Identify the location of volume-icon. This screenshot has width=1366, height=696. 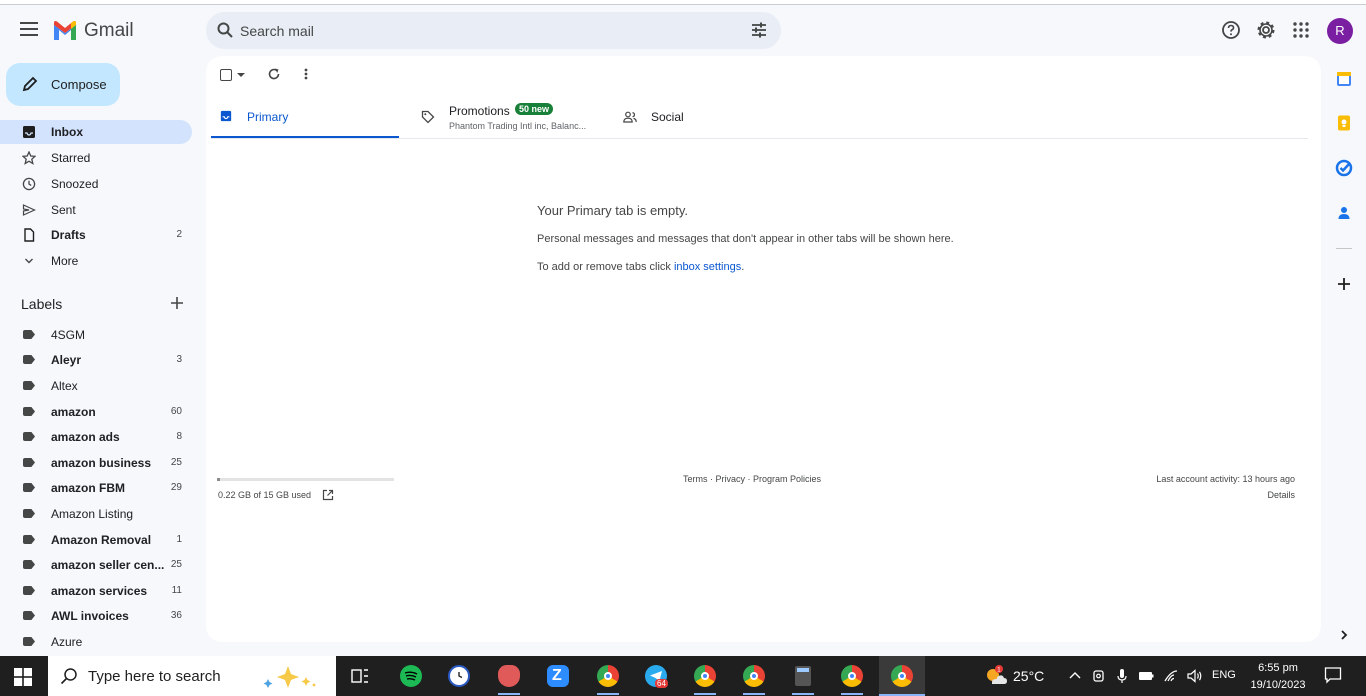
(1195, 676).